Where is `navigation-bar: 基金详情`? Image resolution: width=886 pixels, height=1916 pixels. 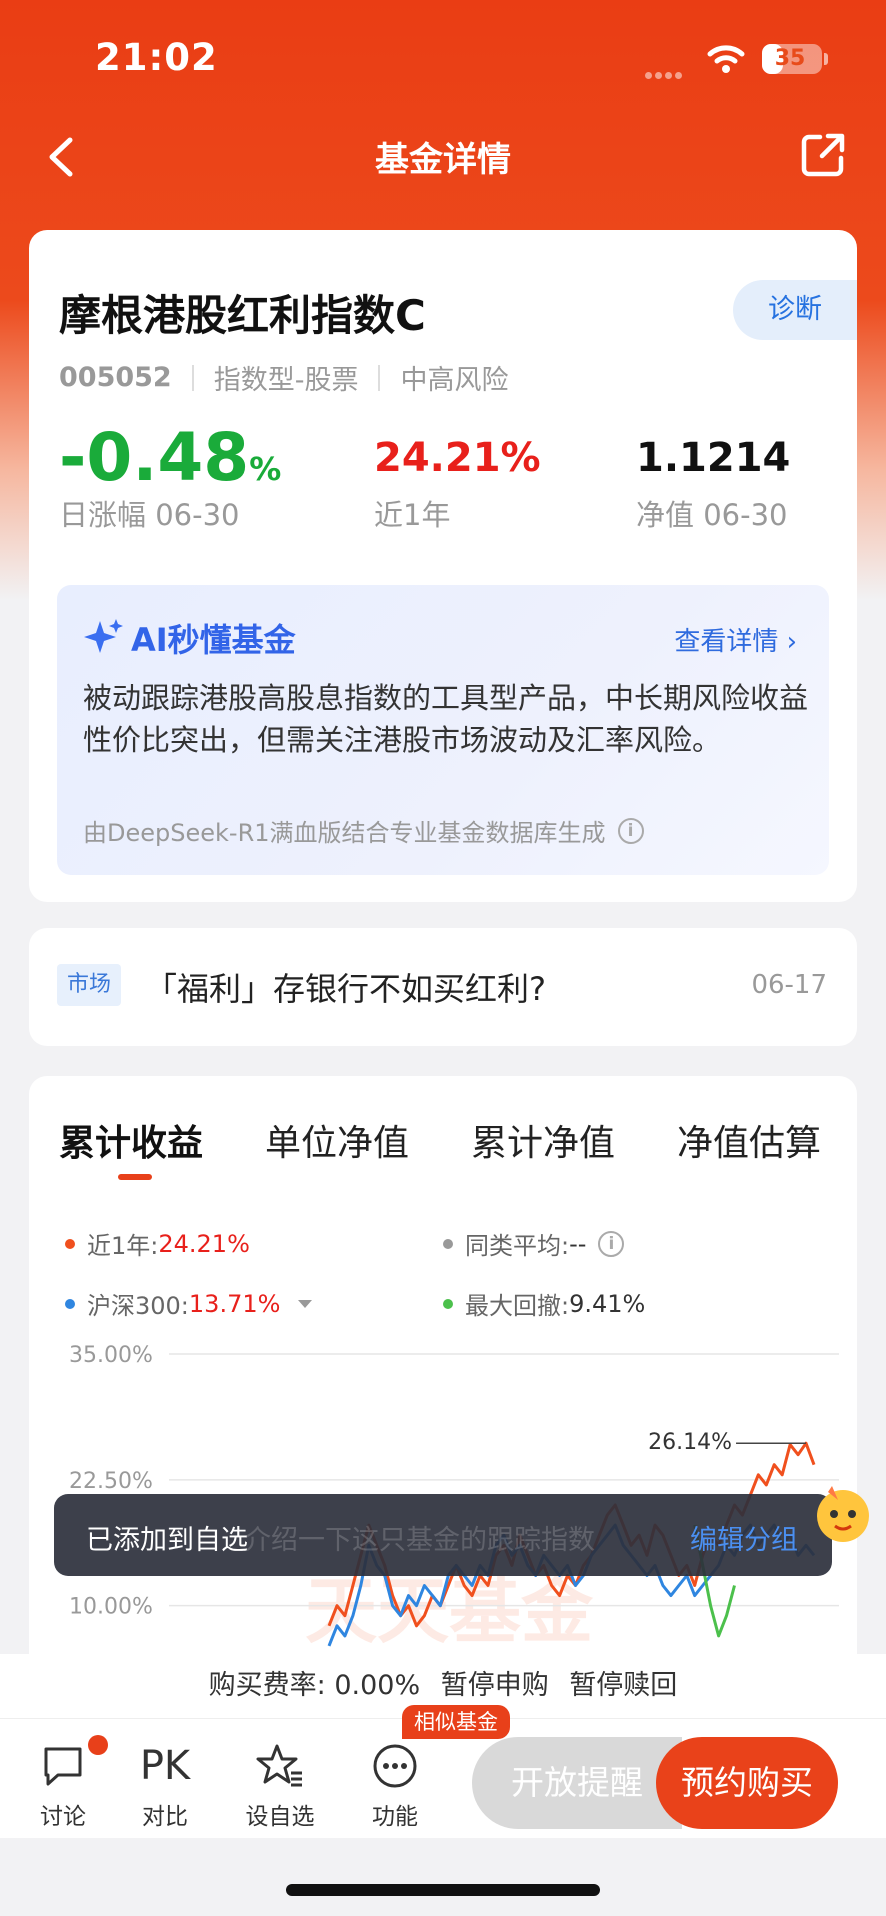 navigation-bar: 基金详情 is located at coordinates (443, 160).